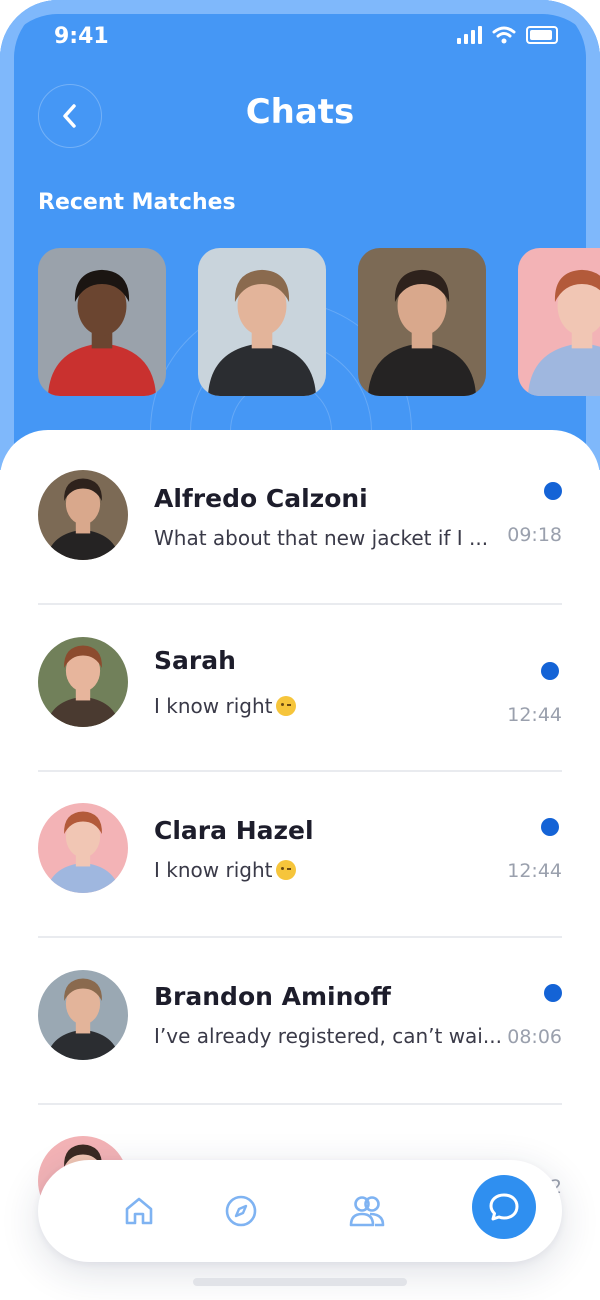  What do you see at coordinates (534, 1037) in the screenshot?
I see `chat-timestamp: 08:06` at bounding box center [534, 1037].